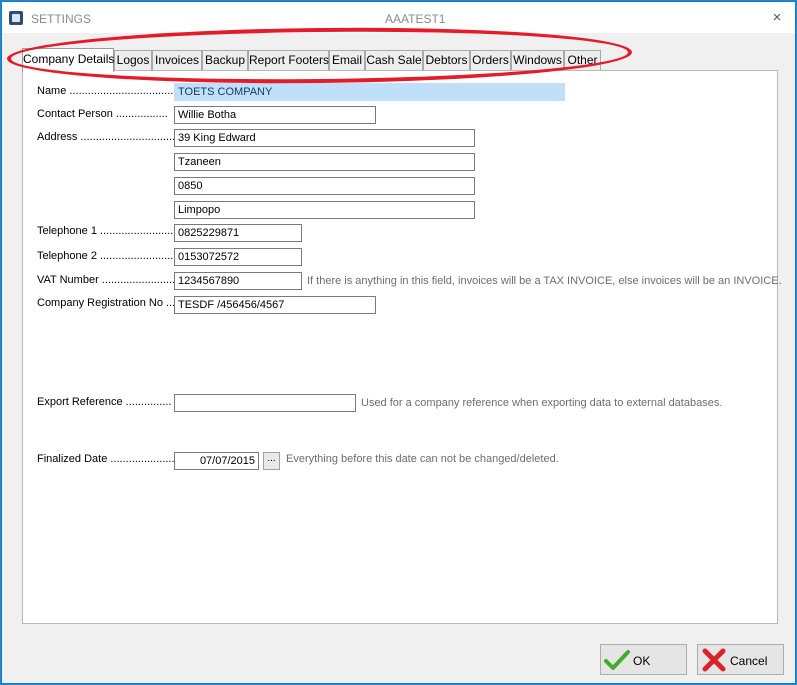  I want to click on address-line-2-field: Tzaneen, so click(324, 162).